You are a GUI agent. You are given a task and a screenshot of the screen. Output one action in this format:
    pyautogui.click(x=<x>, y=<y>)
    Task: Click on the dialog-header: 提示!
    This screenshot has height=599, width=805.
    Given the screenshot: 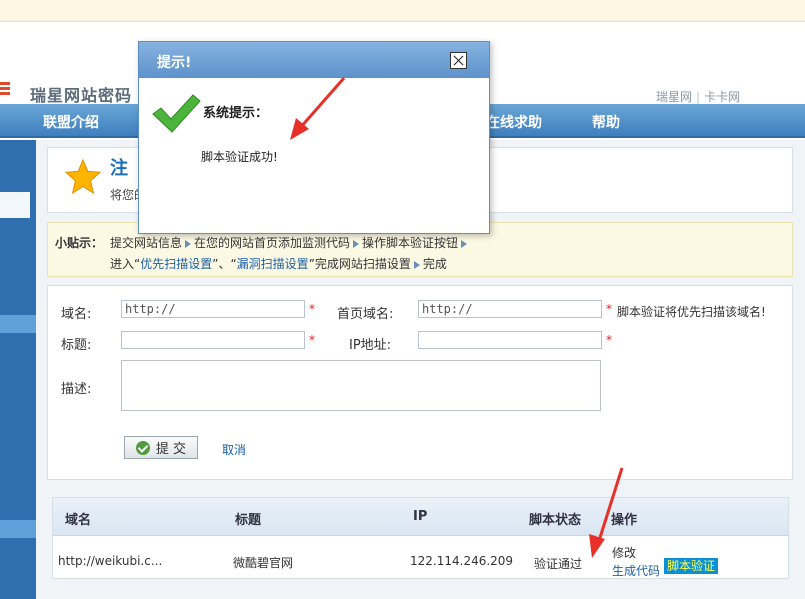 What is the action you would take?
    pyautogui.click(x=314, y=60)
    